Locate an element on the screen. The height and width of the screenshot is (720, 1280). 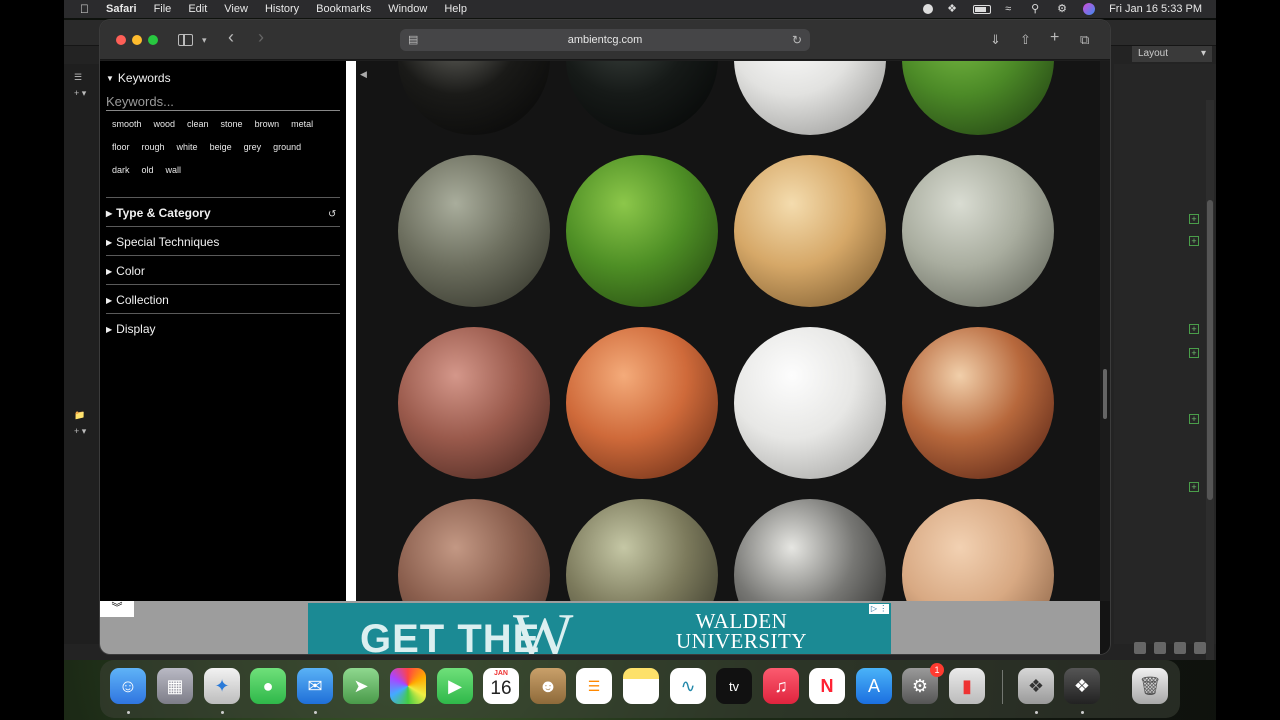
battery-icon is located at coordinates (982, 9).